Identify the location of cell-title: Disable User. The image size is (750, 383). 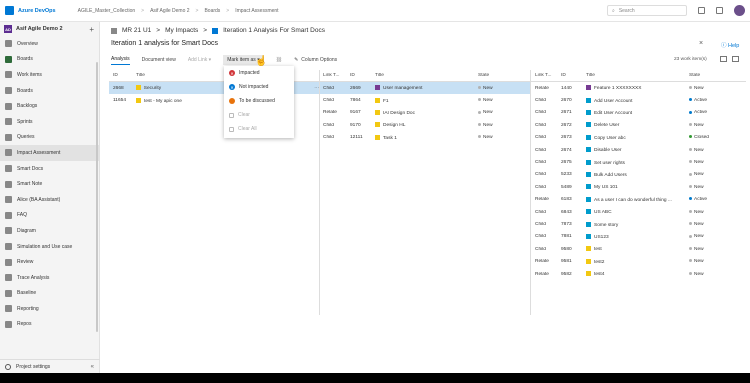
(637, 150).